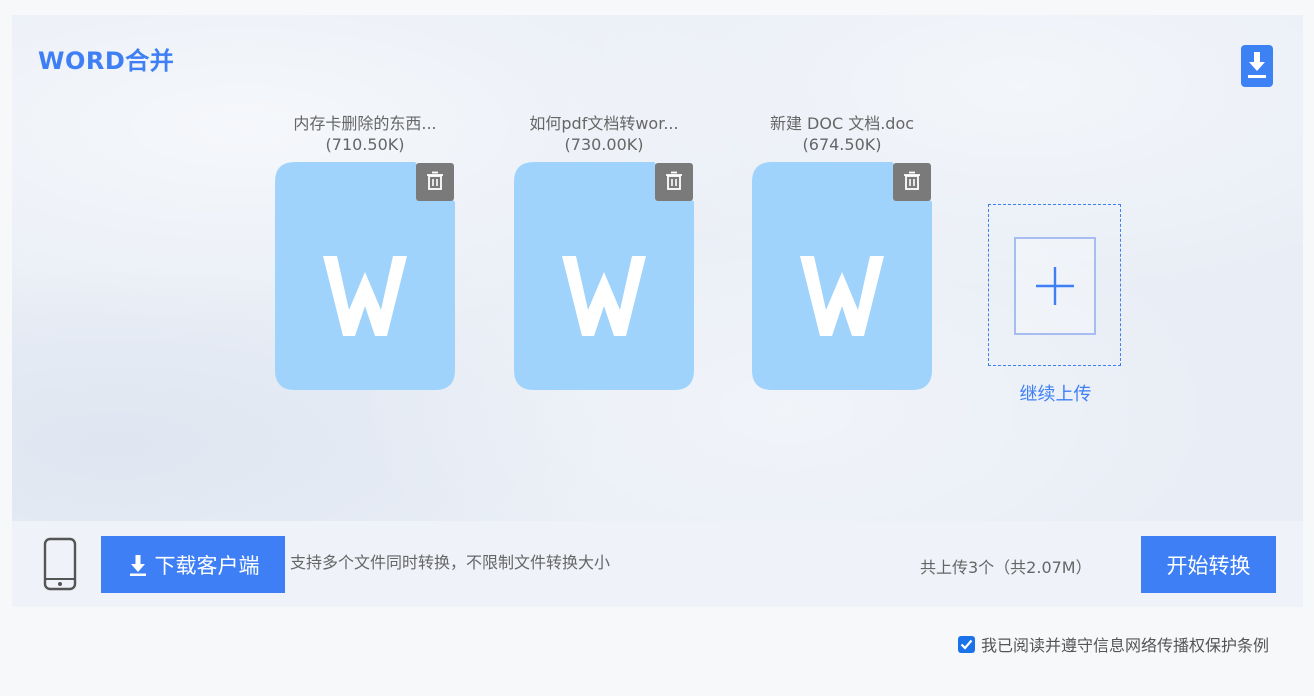 Image resolution: width=1314 pixels, height=696 pixels. I want to click on plus-icon, so click(1055, 286).